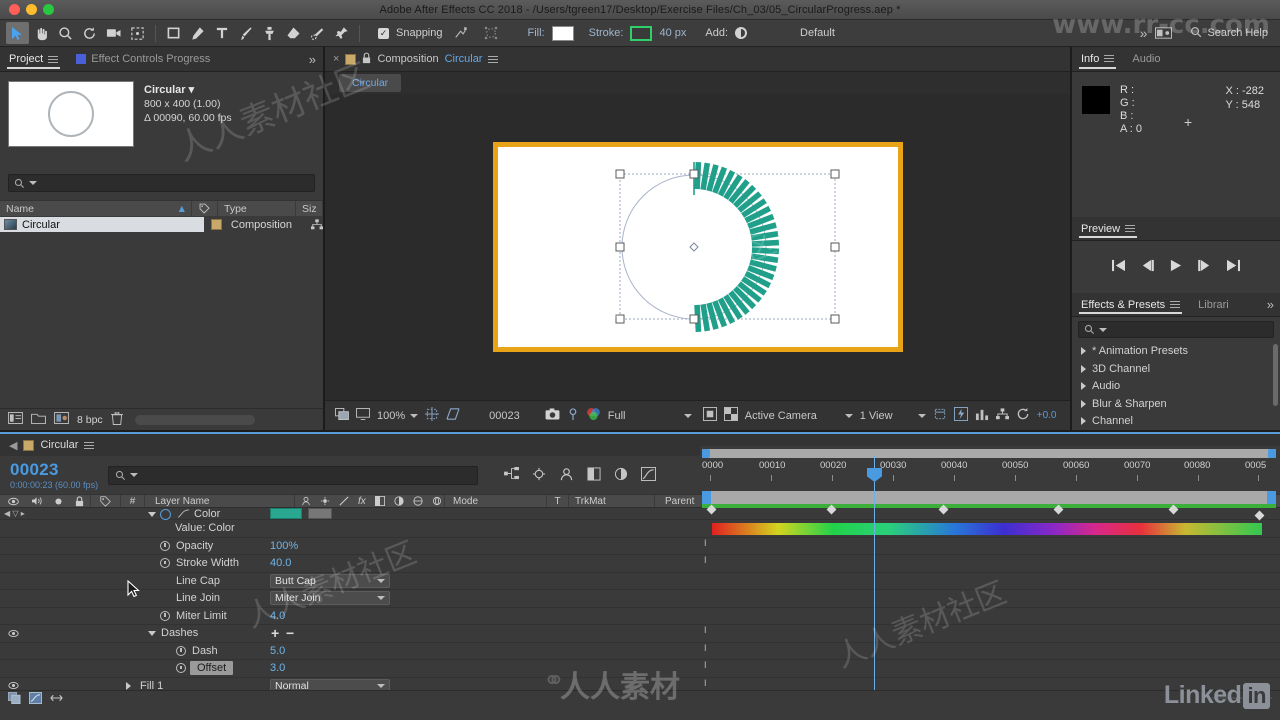 The width and height of the screenshot is (1280, 720). I want to click on zoom-level-selector: 100%, so click(398, 416).